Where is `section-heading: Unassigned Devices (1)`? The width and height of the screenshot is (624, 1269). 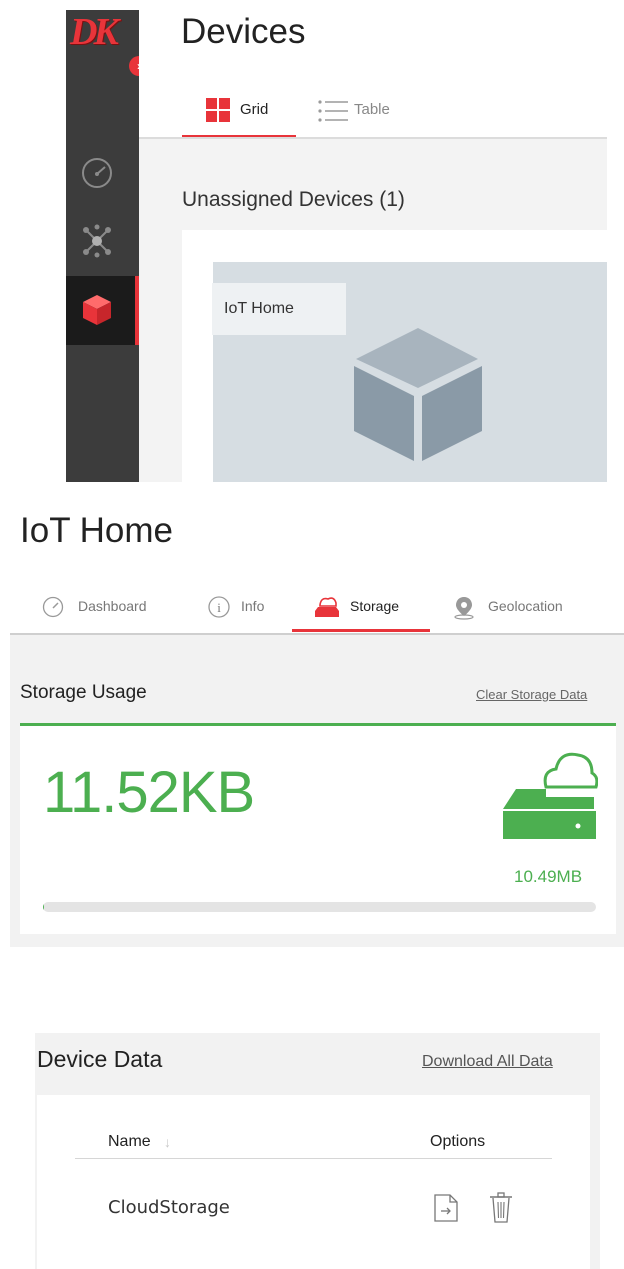 section-heading: Unassigned Devices (1) is located at coordinates (293, 199).